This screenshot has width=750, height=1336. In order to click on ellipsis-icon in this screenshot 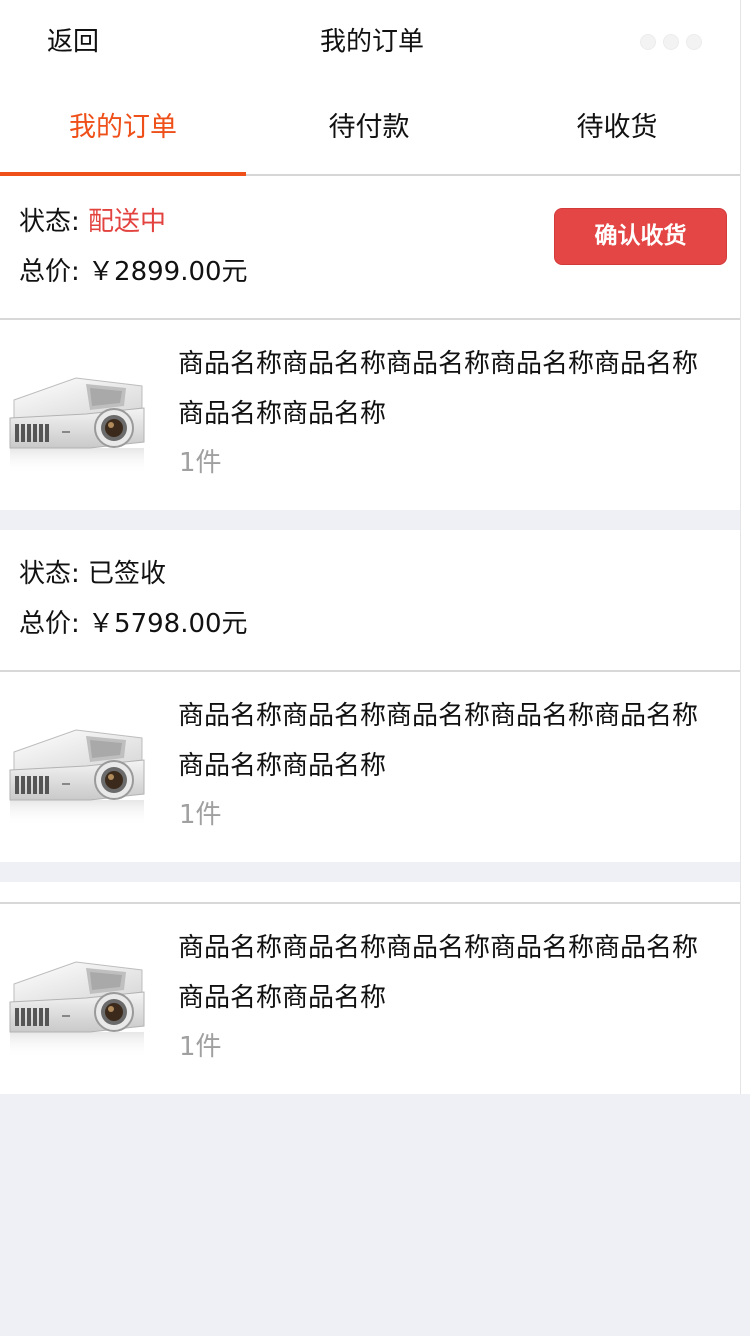, I will do `click(673, 42)`.